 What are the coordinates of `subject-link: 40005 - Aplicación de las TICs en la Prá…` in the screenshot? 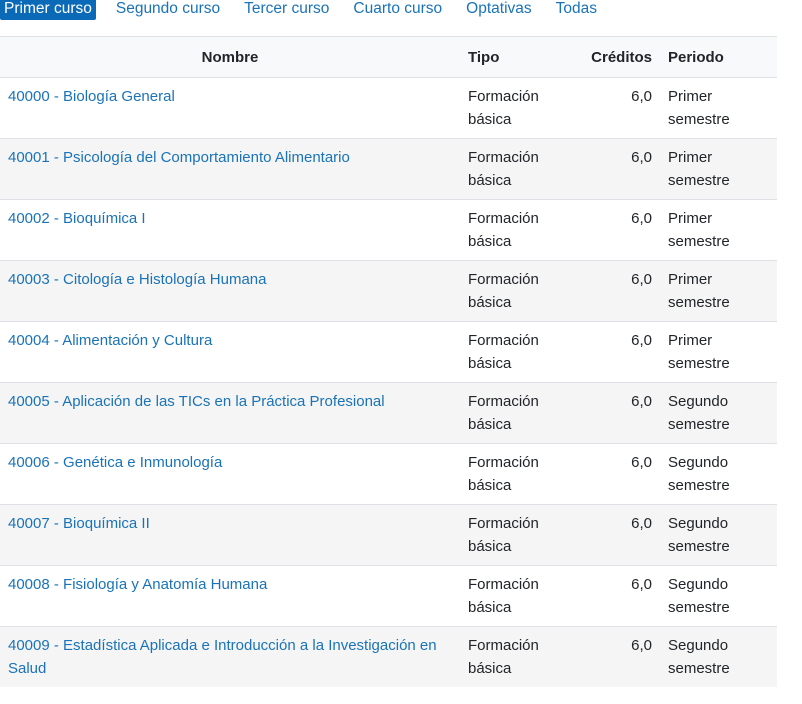 It's located at (196, 401).